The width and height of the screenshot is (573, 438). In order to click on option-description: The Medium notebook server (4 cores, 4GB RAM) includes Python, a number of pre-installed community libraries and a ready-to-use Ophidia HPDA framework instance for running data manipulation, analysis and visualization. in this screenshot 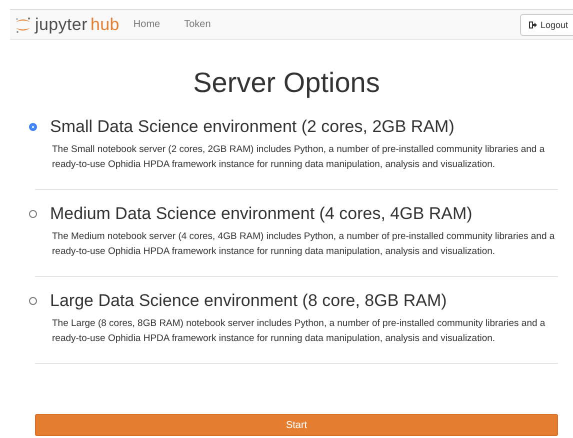, I will do `click(303, 244)`.